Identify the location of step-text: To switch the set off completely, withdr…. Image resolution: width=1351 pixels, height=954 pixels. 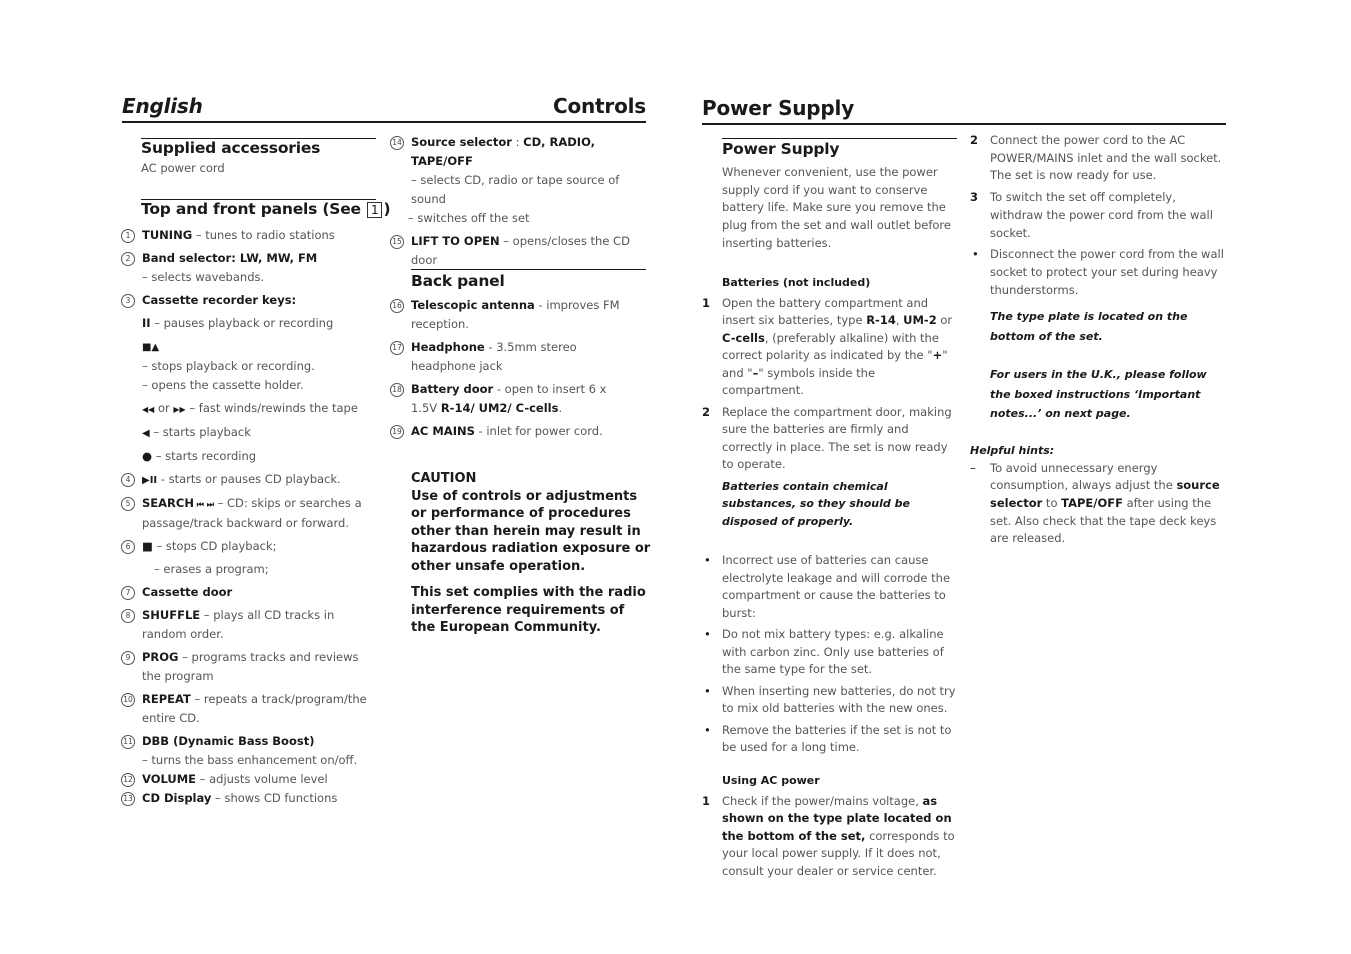
(1101, 215).